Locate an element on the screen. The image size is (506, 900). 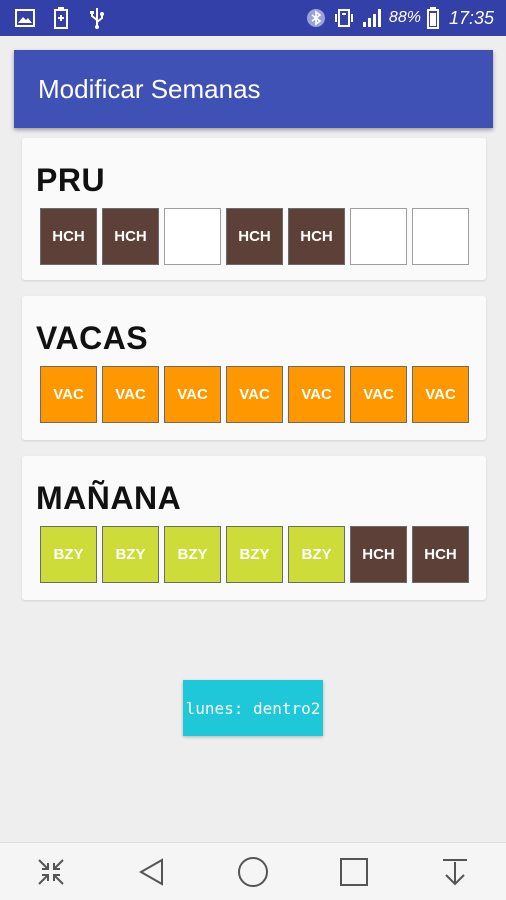
week-card-vacas: VACAS VAC VAC VAC VAC VAC VAC VAC is located at coordinates (254, 368).